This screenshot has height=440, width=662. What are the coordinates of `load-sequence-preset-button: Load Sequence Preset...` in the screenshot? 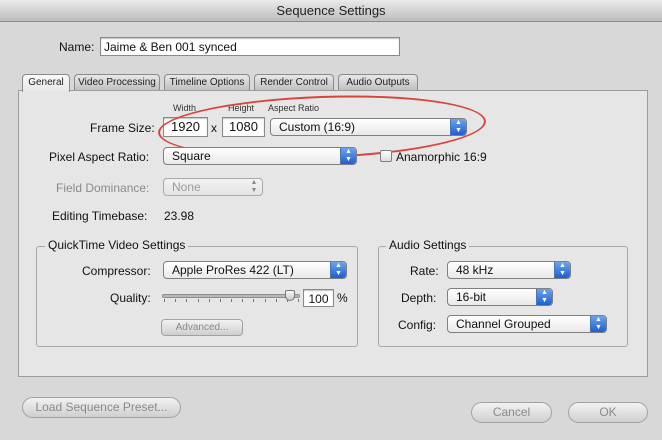 It's located at (101, 407).